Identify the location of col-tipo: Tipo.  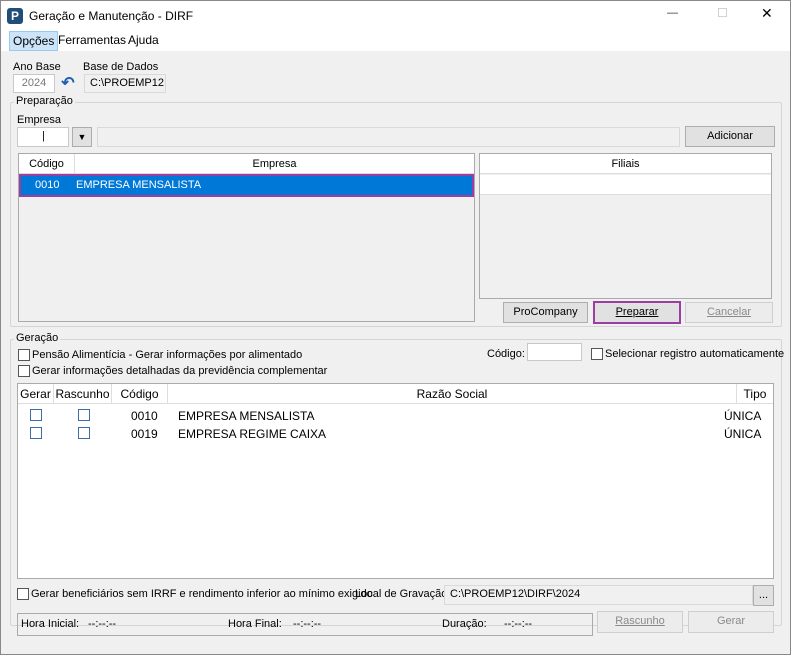
(755, 394).